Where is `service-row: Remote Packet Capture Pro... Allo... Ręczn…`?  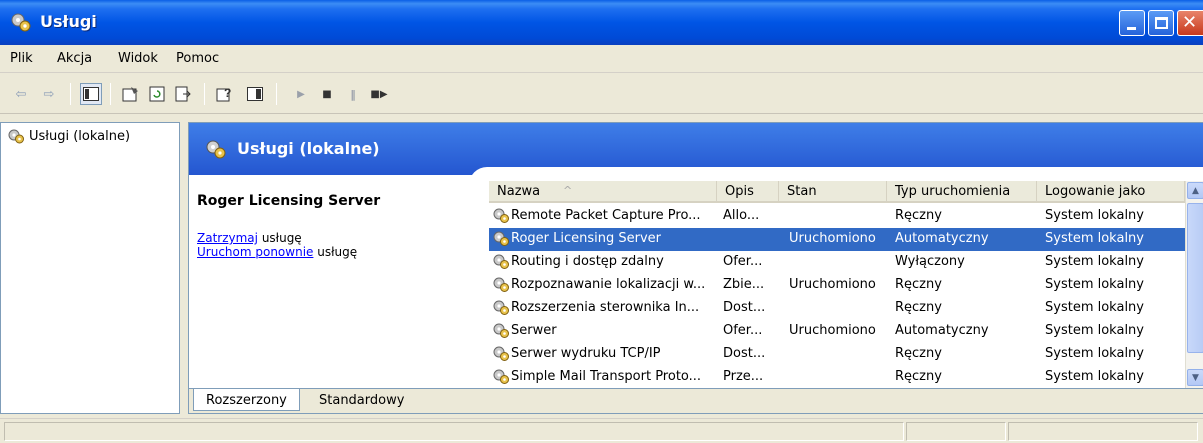
service-row: Remote Packet Capture Pro... Allo... Ręczn… is located at coordinates (837, 216).